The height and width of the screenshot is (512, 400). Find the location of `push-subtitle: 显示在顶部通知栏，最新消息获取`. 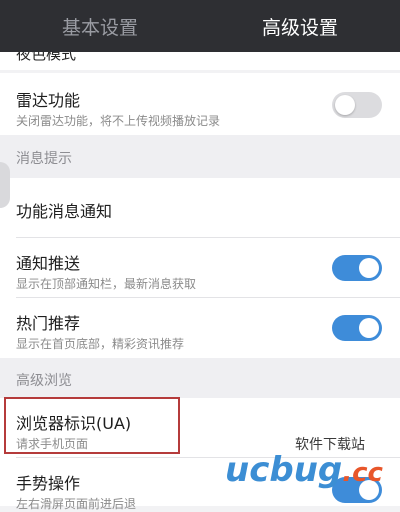

push-subtitle: 显示在顶部通知栏，最新消息获取 is located at coordinates (106, 284).